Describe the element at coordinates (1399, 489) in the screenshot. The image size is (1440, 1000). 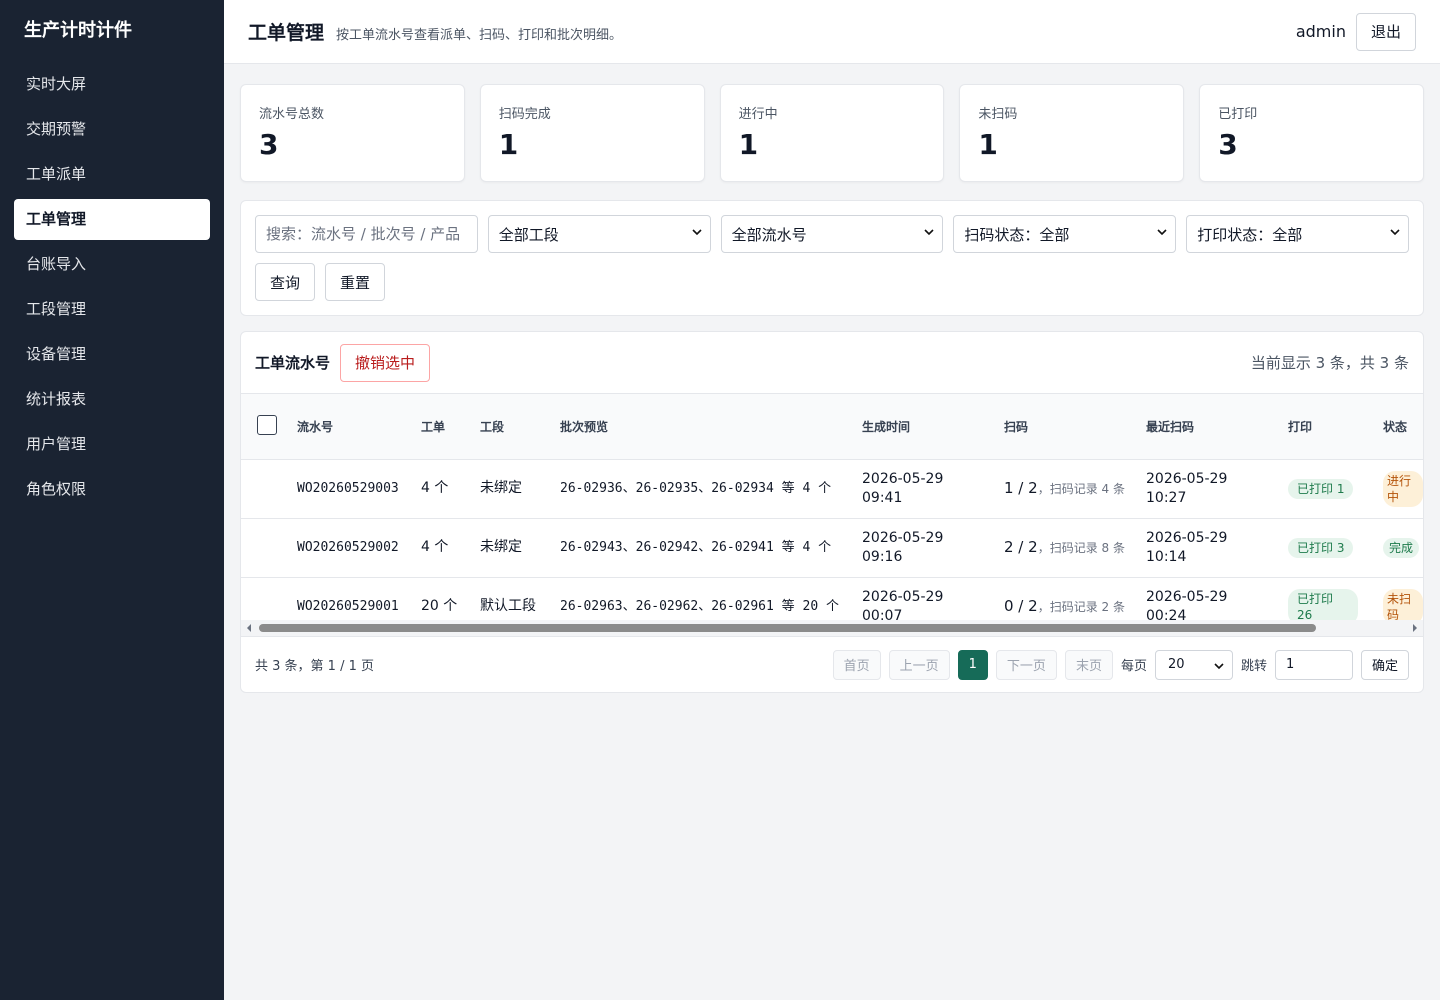
I see `status-cell: 进行中` at that location.